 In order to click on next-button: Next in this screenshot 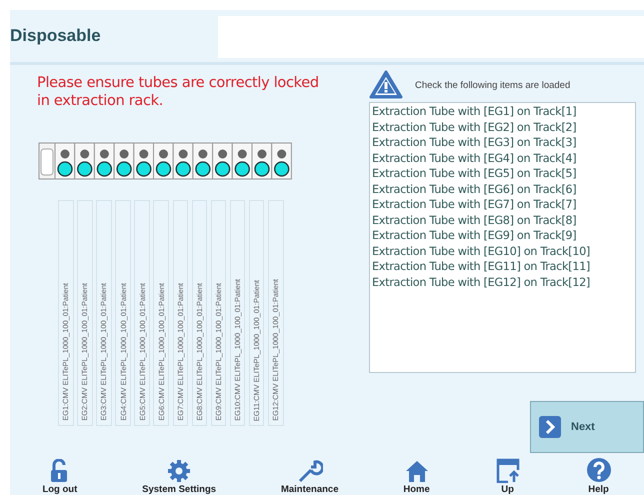, I will do `click(587, 427)`.